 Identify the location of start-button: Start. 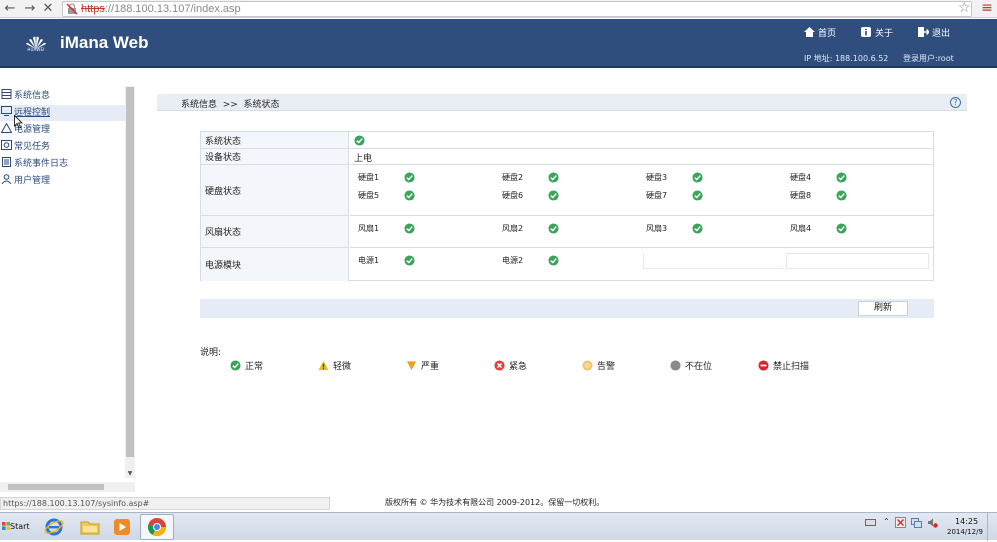
(15, 527).